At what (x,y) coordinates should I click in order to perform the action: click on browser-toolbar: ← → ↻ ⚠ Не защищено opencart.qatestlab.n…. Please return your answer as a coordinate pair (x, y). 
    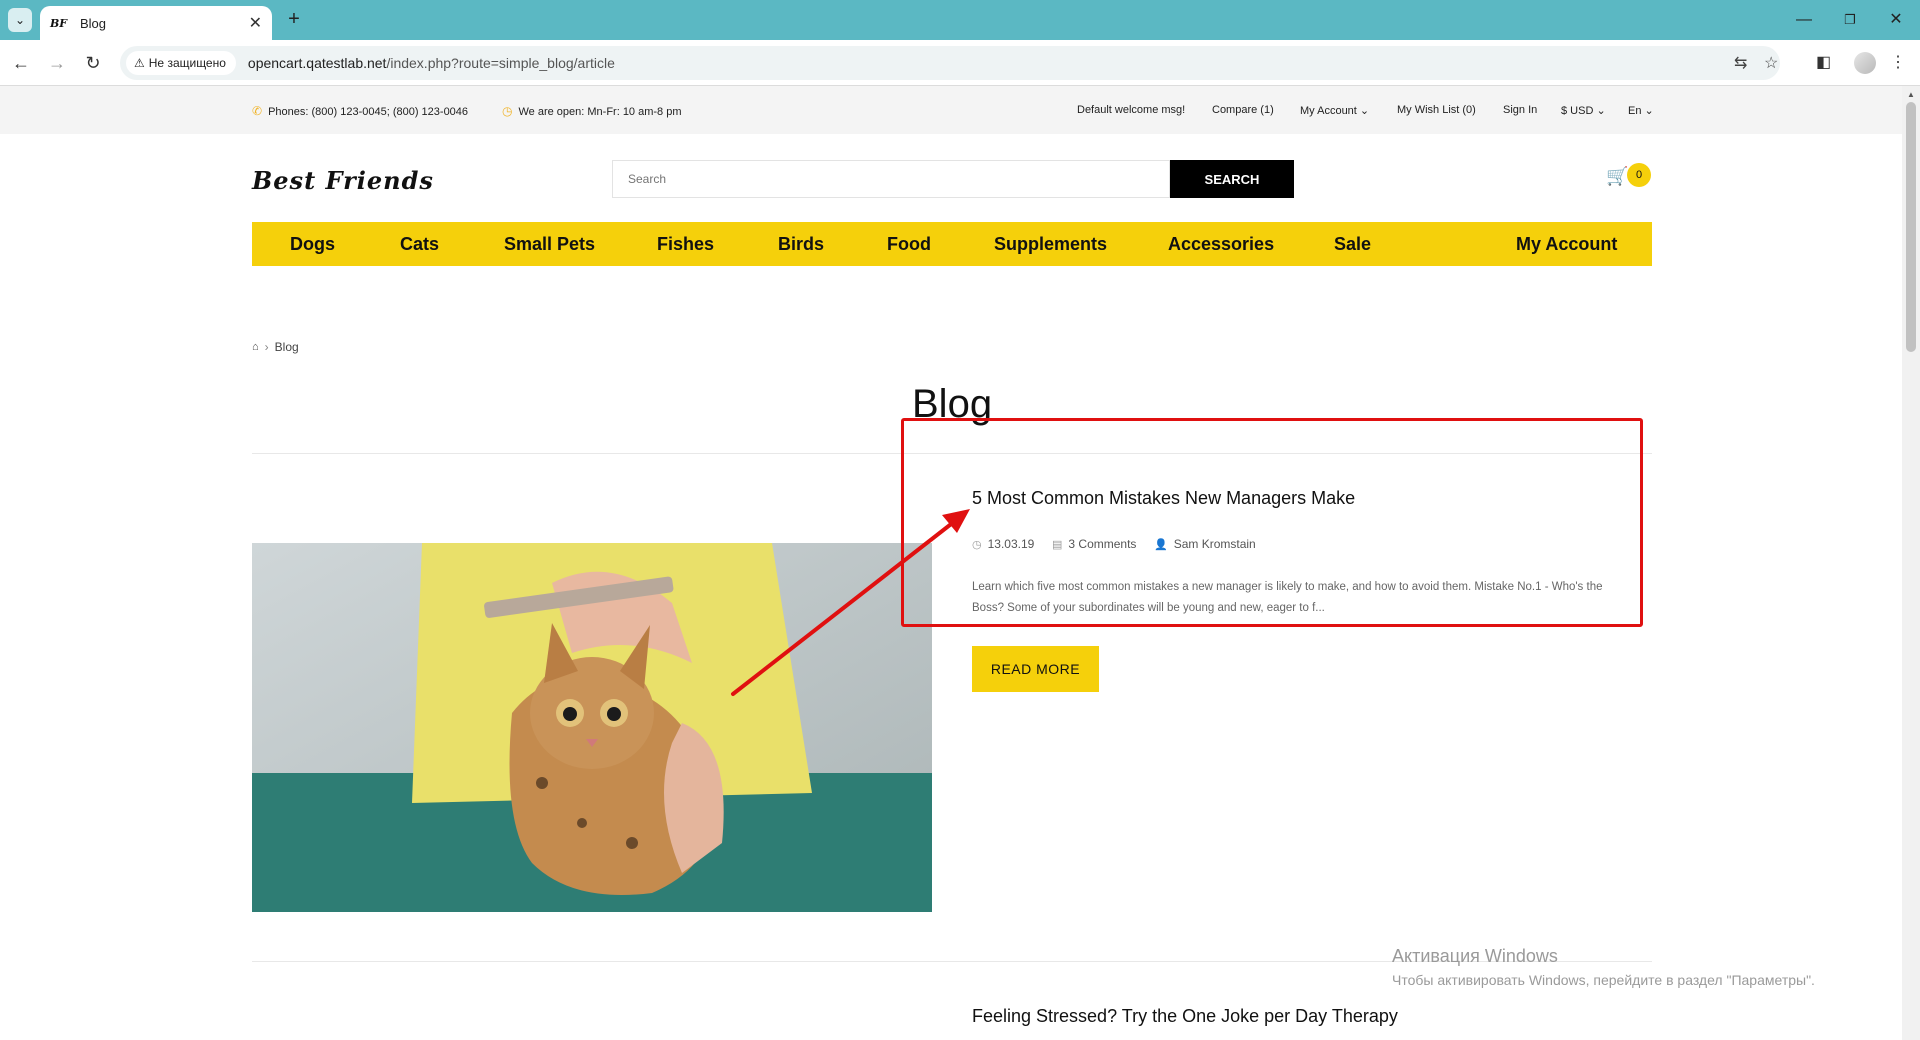
    Looking at the image, I should click on (960, 63).